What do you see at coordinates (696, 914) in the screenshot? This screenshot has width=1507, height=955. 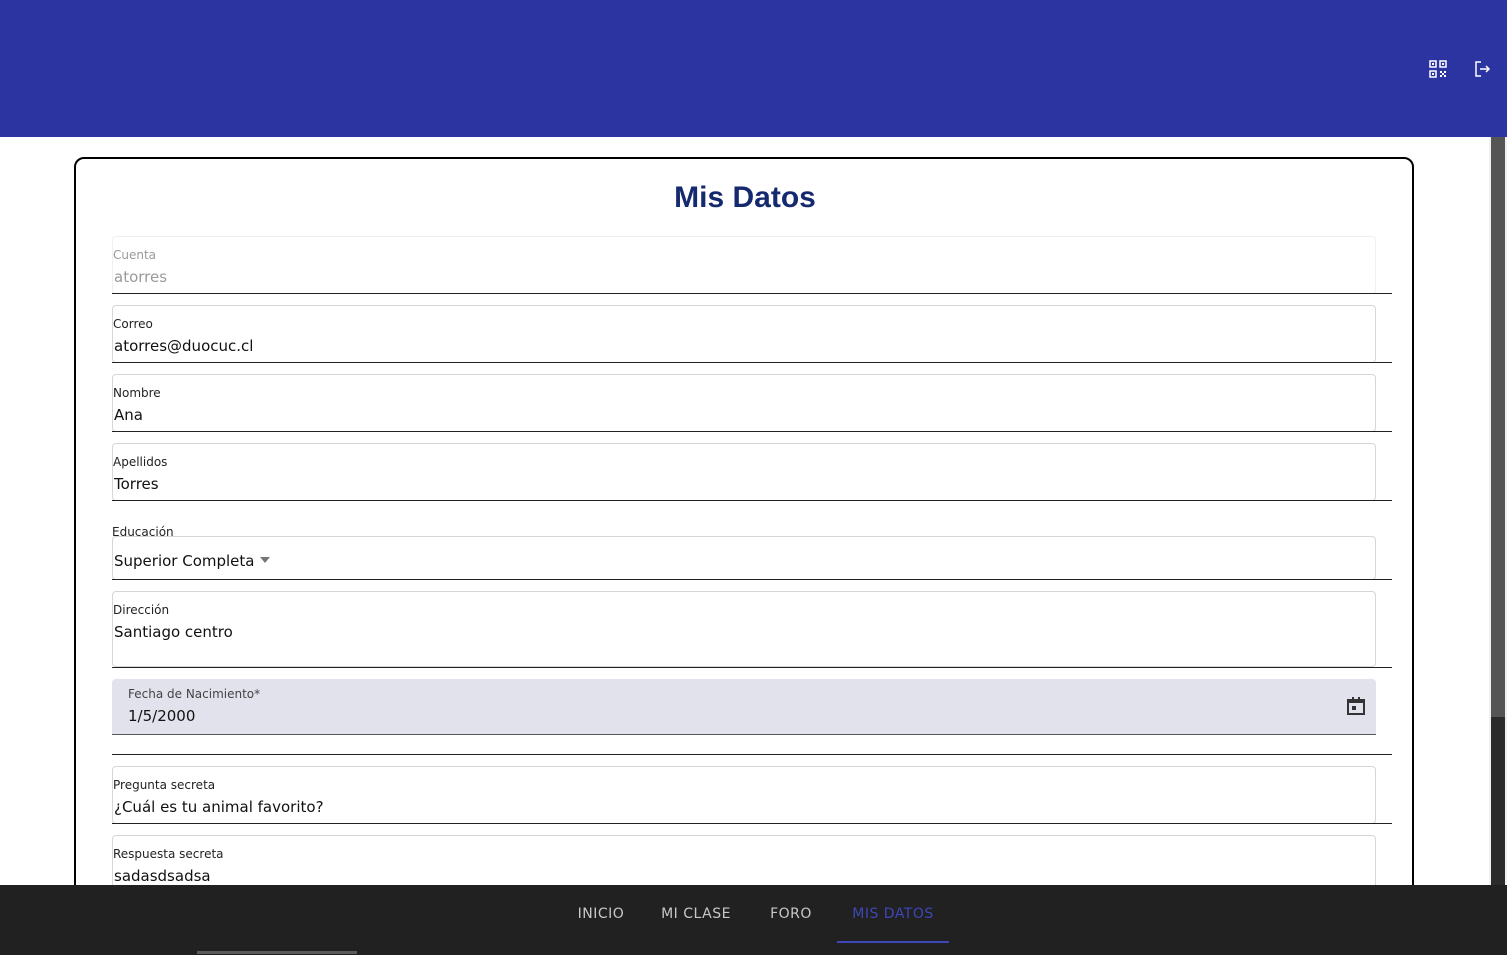 I see `tab-mi-clase: MI CLASE` at bounding box center [696, 914].